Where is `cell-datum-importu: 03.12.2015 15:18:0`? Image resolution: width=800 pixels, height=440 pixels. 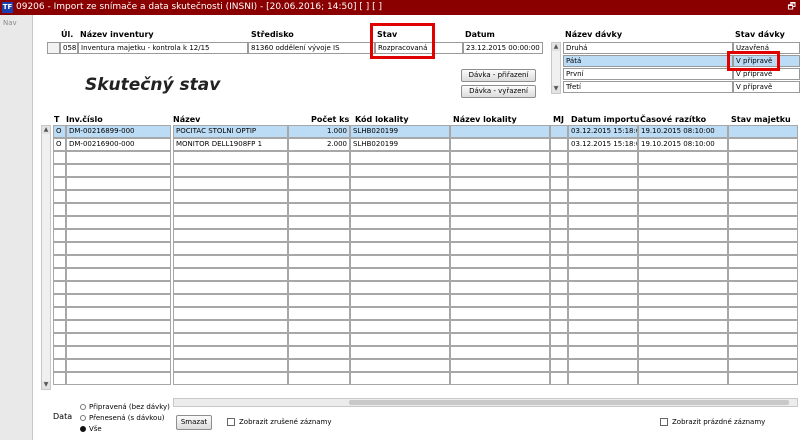 cell-datum-importu: 03.12.2015 15:18:0 is located at coordinates (603, 131).